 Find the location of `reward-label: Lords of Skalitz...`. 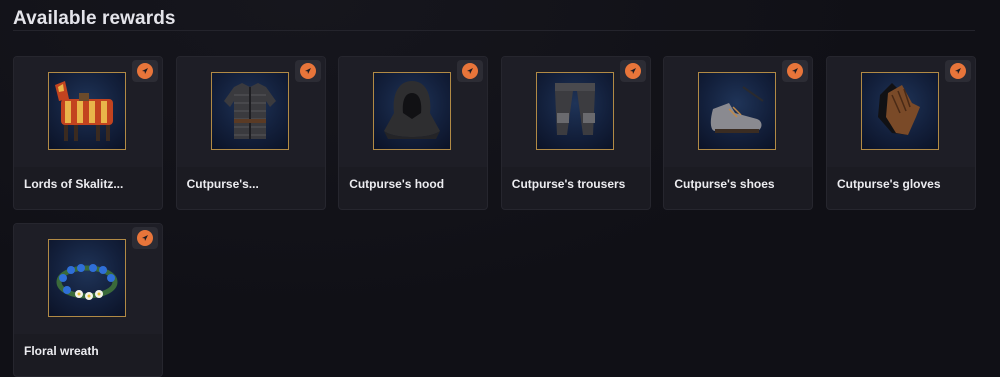

reward-label: Lords of Skalitz... is located at coordinates (74, 184).